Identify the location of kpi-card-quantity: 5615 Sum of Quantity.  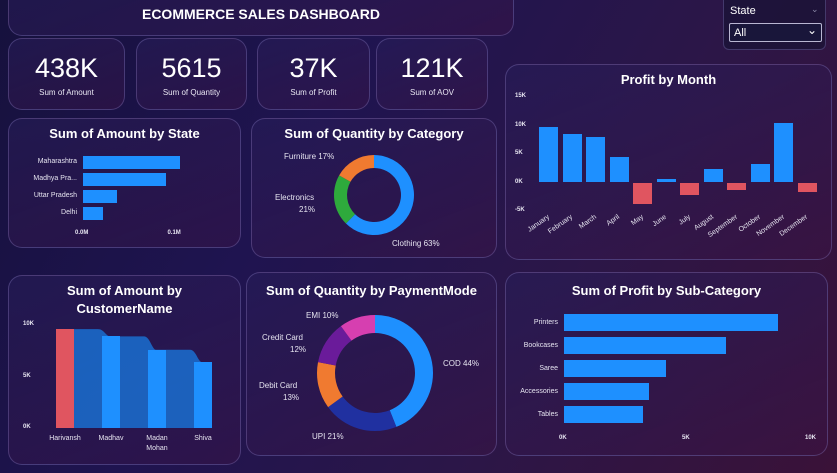
(191, 74).